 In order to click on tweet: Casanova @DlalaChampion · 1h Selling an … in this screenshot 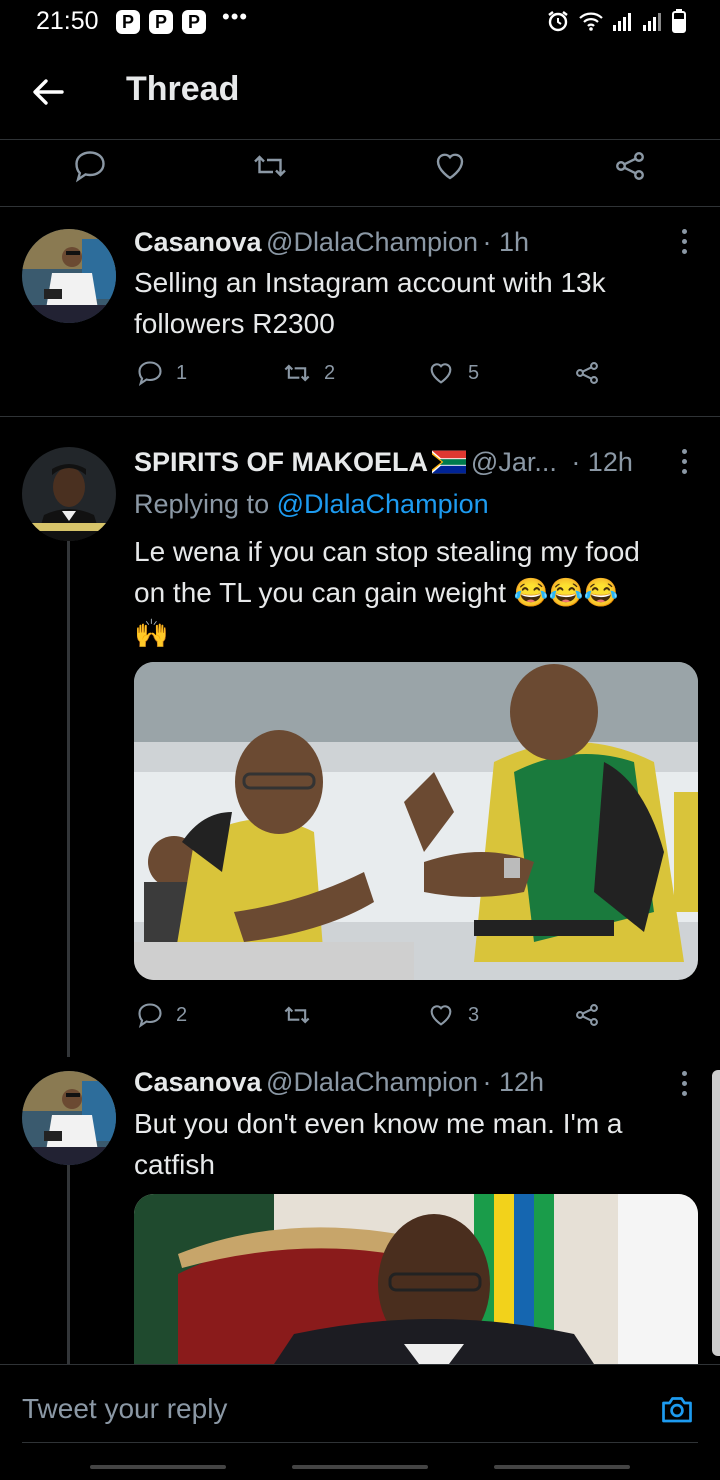, I will do `click(360, 312)`.